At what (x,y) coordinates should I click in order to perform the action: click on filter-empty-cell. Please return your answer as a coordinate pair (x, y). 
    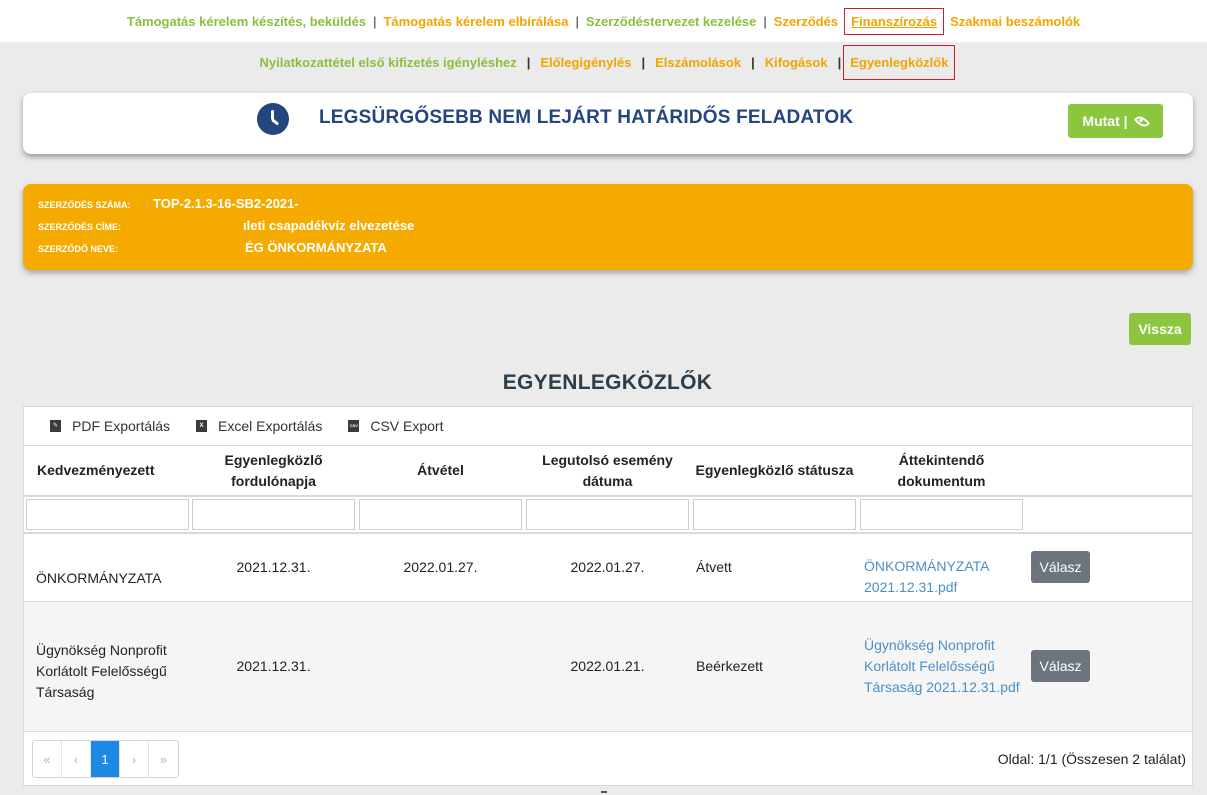
    Looking at the image, I should click on (1108, 515).